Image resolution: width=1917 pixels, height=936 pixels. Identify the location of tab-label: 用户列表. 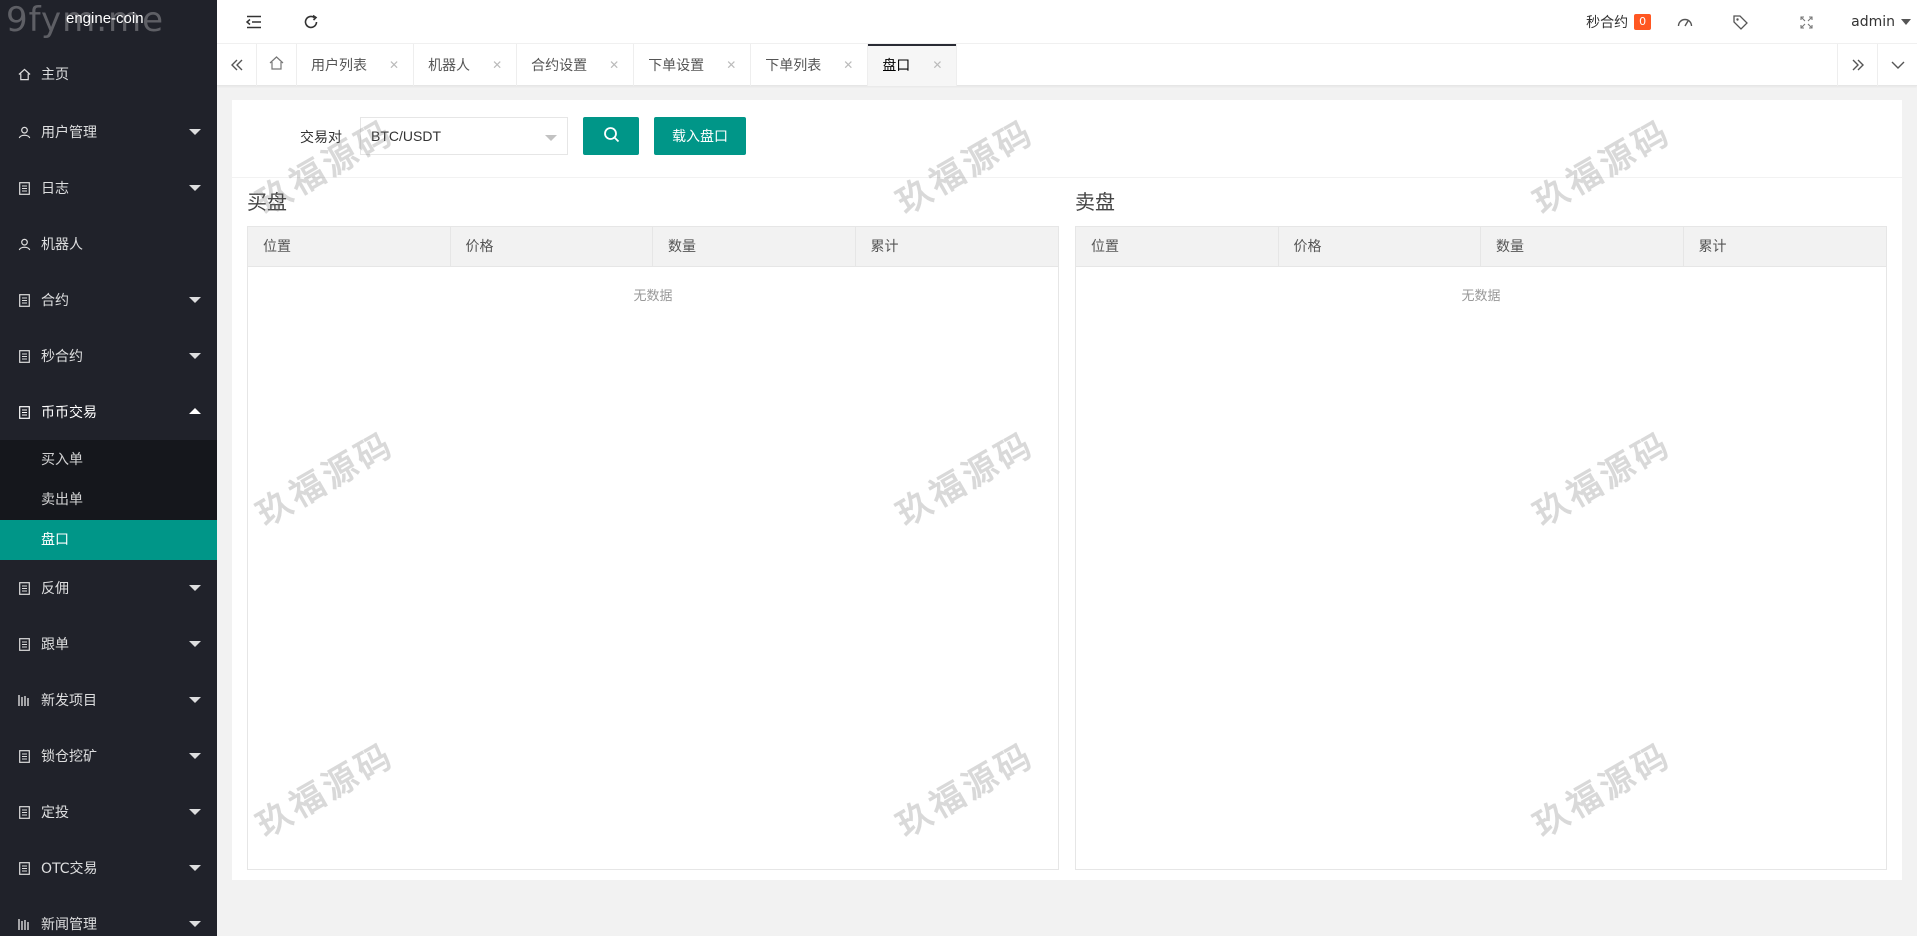
(339, 66).